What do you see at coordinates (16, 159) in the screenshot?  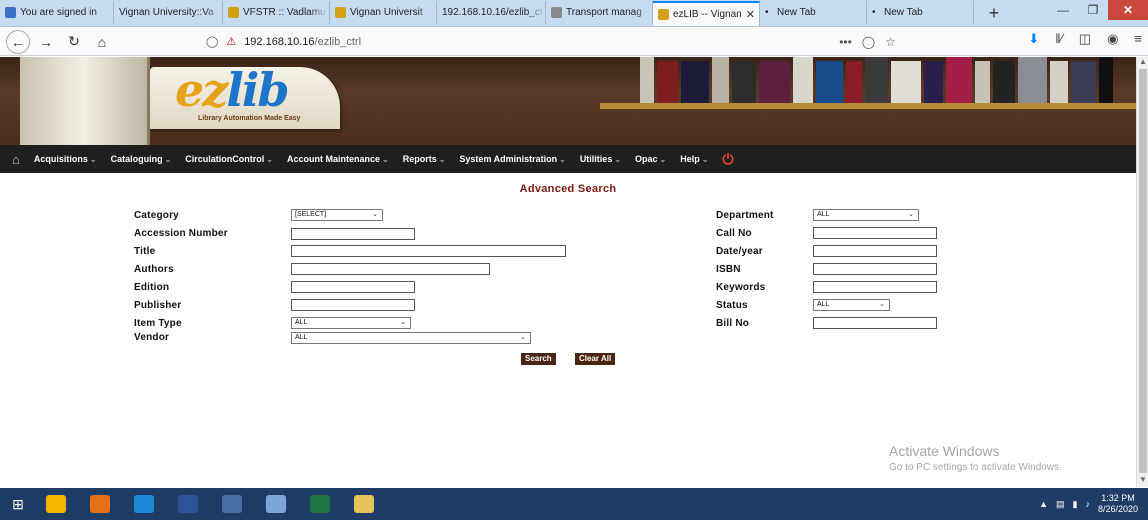 I see `home-icon: ⌂` at bounding box center [16, 159].